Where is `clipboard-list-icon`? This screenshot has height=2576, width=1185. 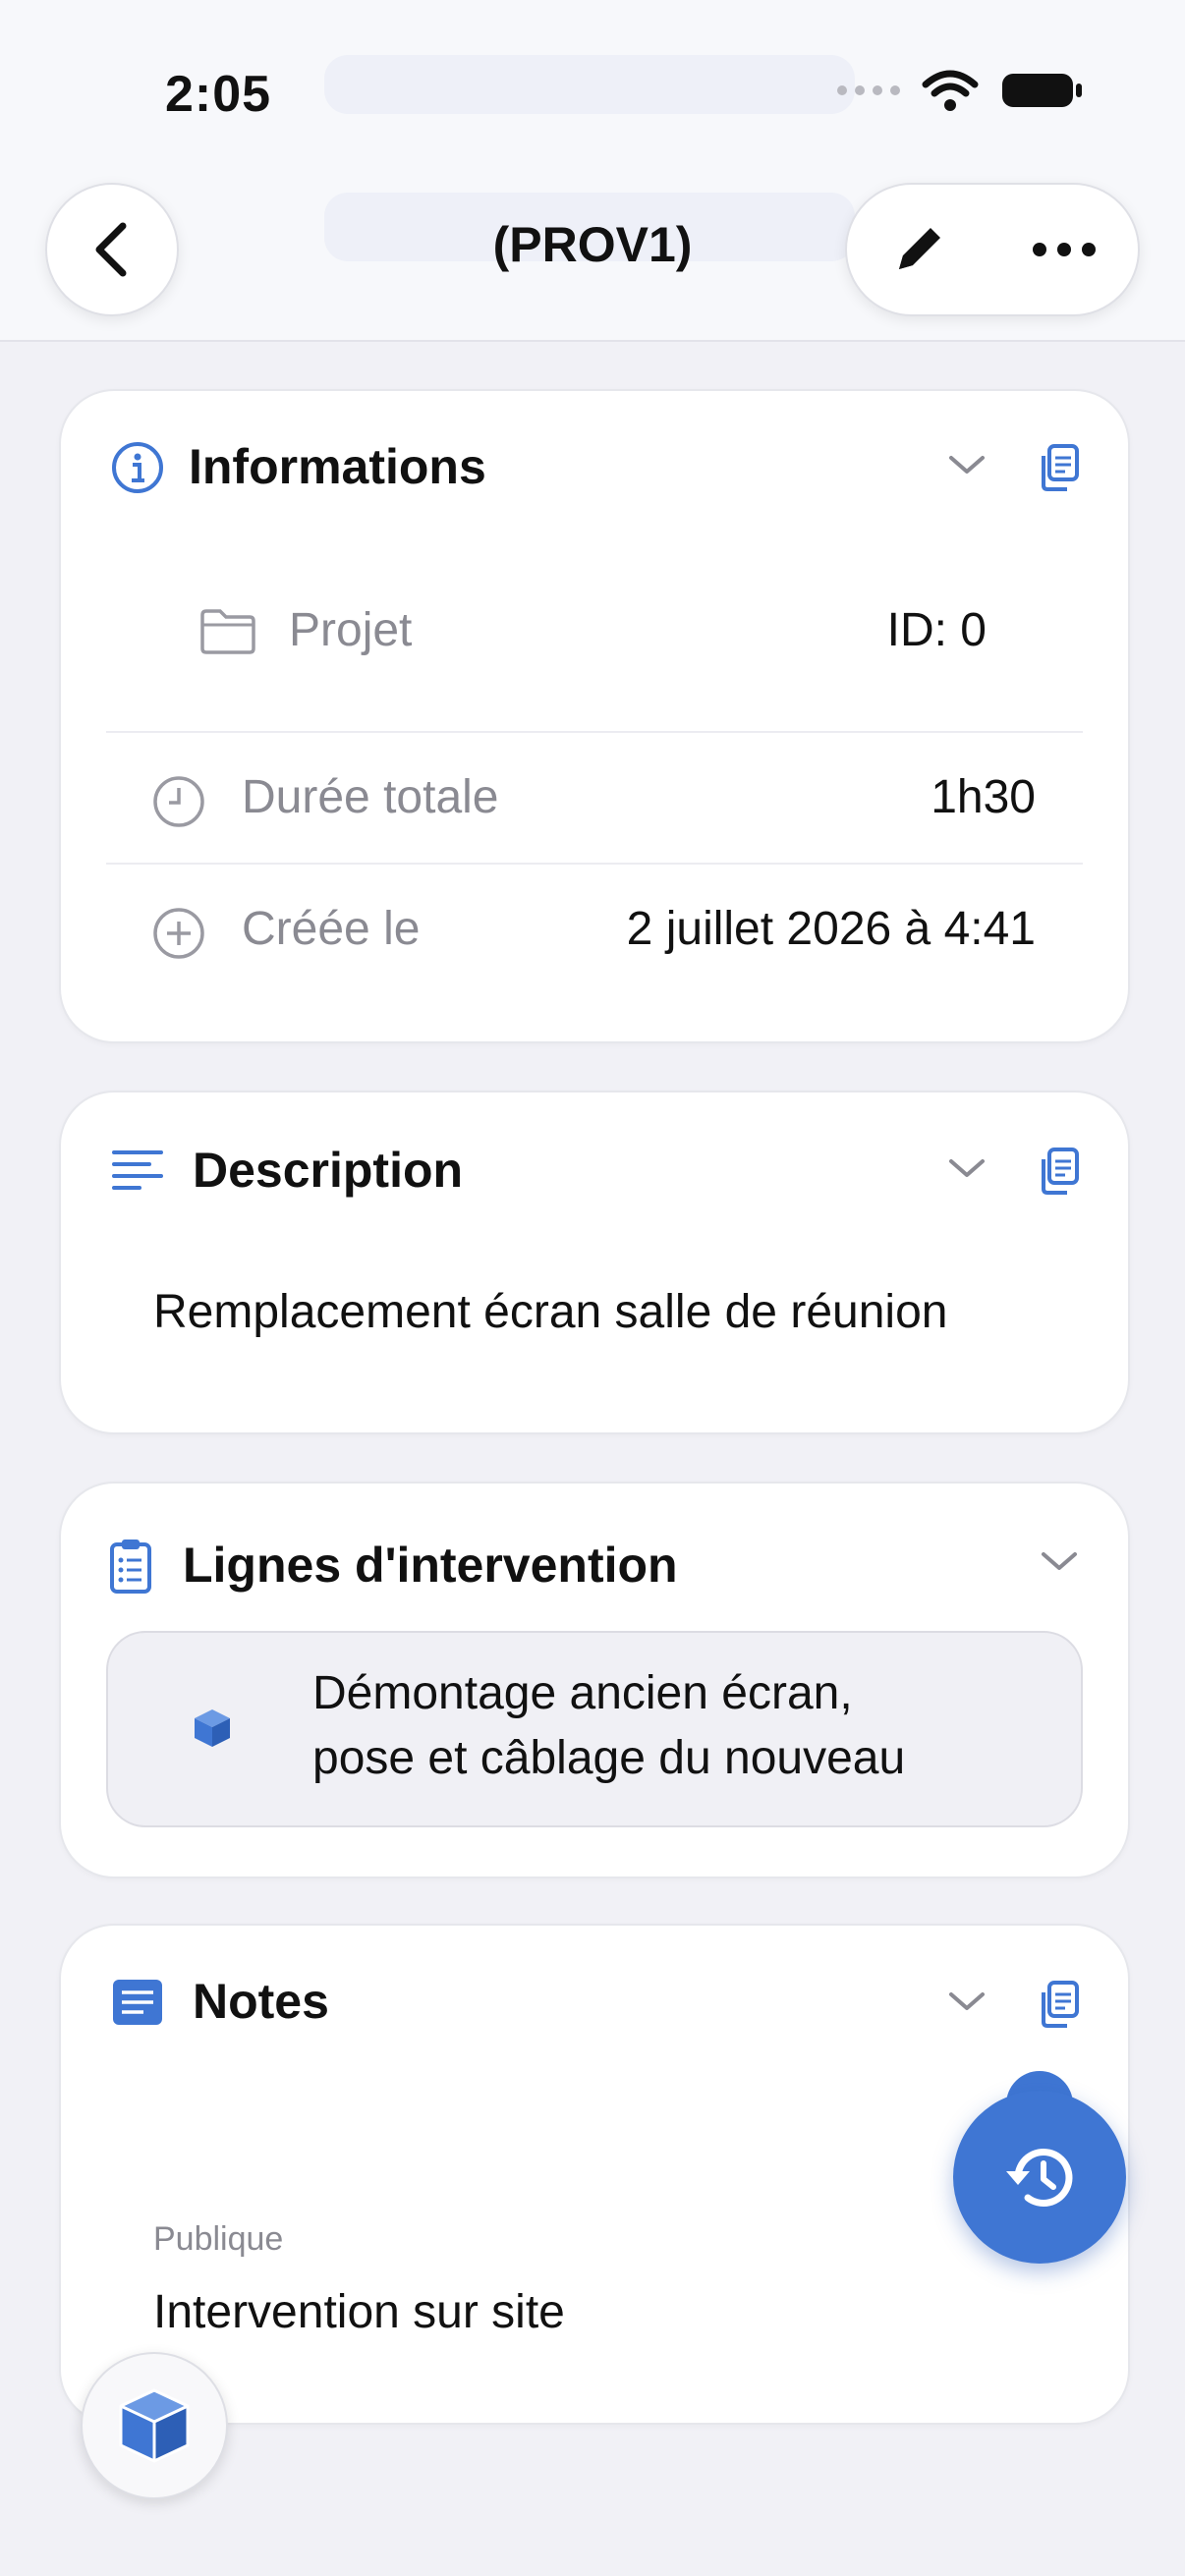 clipboard-list-icon is located at coordinates (131, 1567).